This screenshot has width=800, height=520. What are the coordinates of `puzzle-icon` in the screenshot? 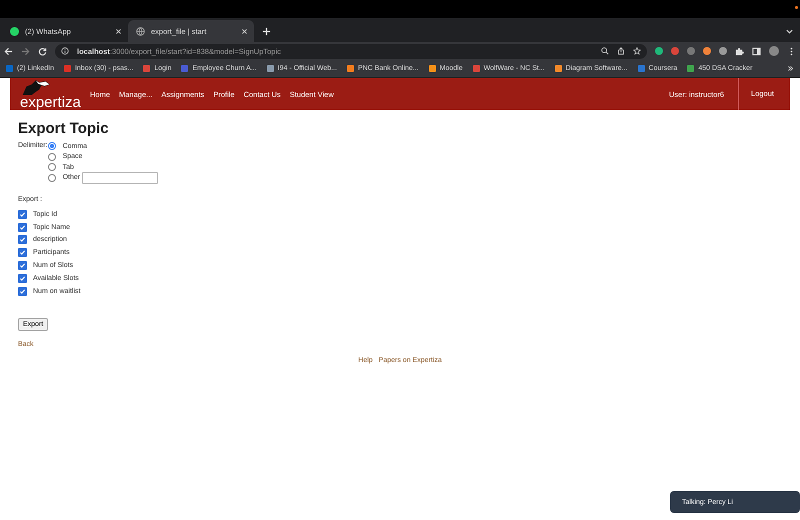 It's located at (739, 51).